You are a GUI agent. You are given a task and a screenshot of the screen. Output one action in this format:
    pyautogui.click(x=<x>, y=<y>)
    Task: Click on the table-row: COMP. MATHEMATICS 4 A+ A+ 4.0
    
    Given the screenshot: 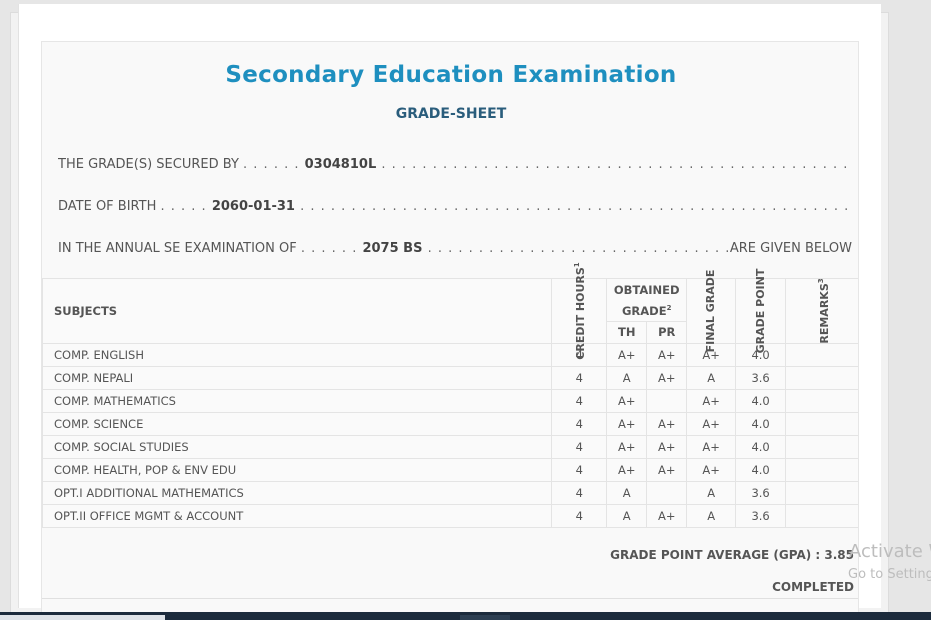 What is the action you would take?
    pyautogui.click(x=450, y=401)
    